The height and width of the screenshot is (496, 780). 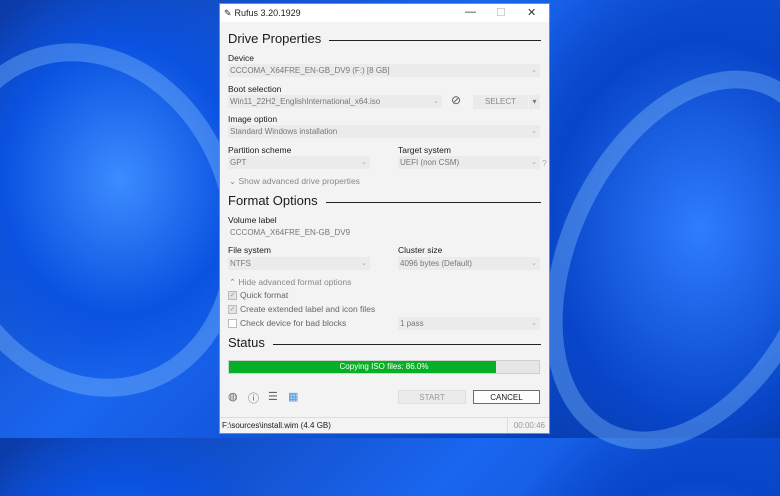 I want to click on partition-scheme-dropdown: GPT ⌄, so click(x=299, y=162).